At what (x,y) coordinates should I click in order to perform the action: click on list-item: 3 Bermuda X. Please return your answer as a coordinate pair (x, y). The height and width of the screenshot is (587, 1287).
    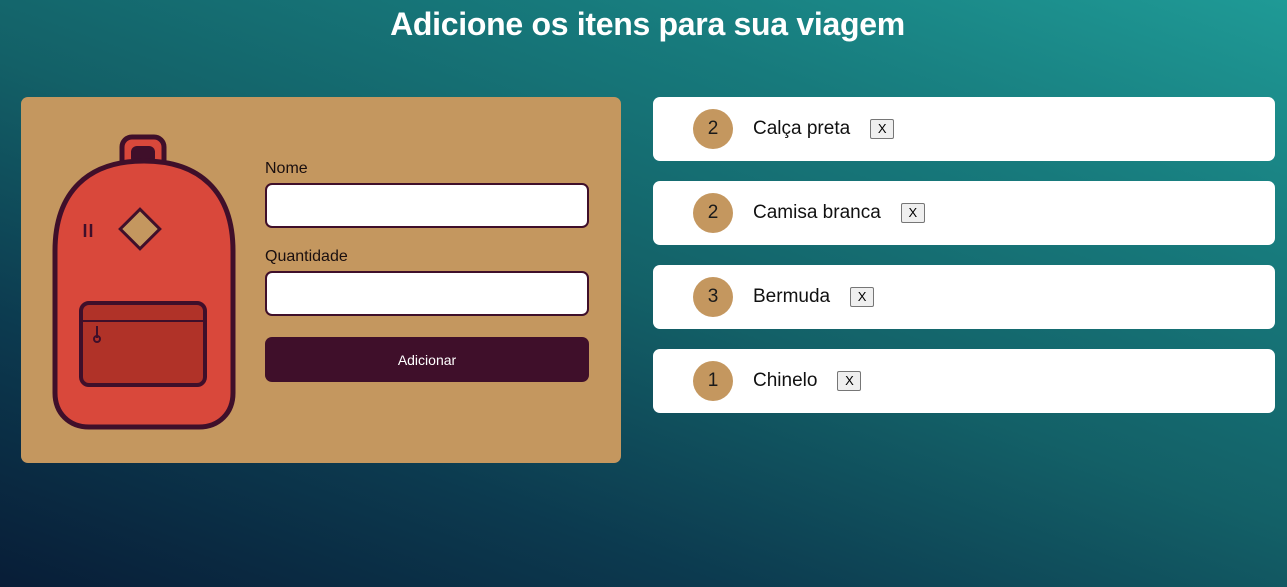
    Looking at the image, I should click on (964, 297).